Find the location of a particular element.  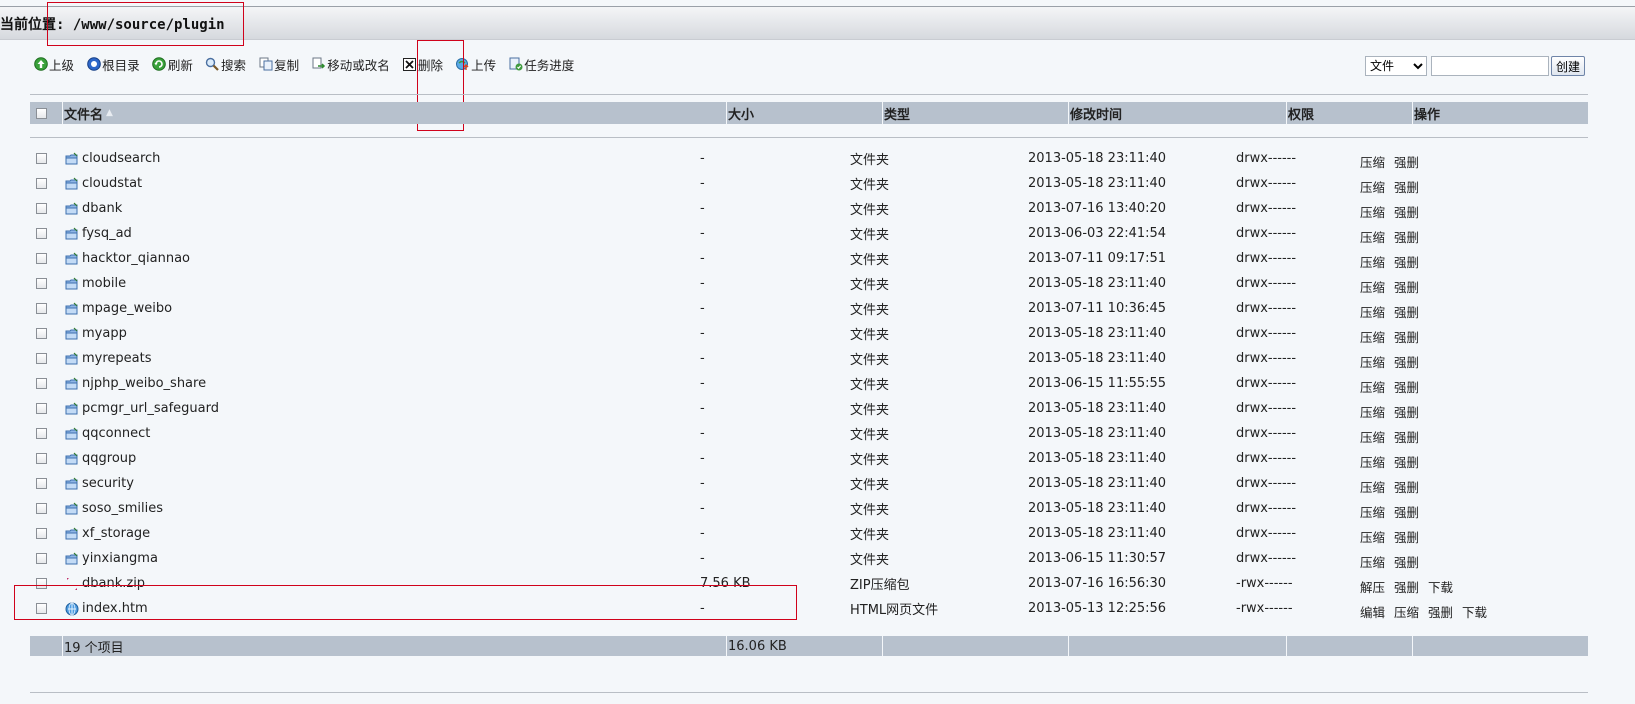

file-name-link: soso_smilies is located at coordinates (113, 508).